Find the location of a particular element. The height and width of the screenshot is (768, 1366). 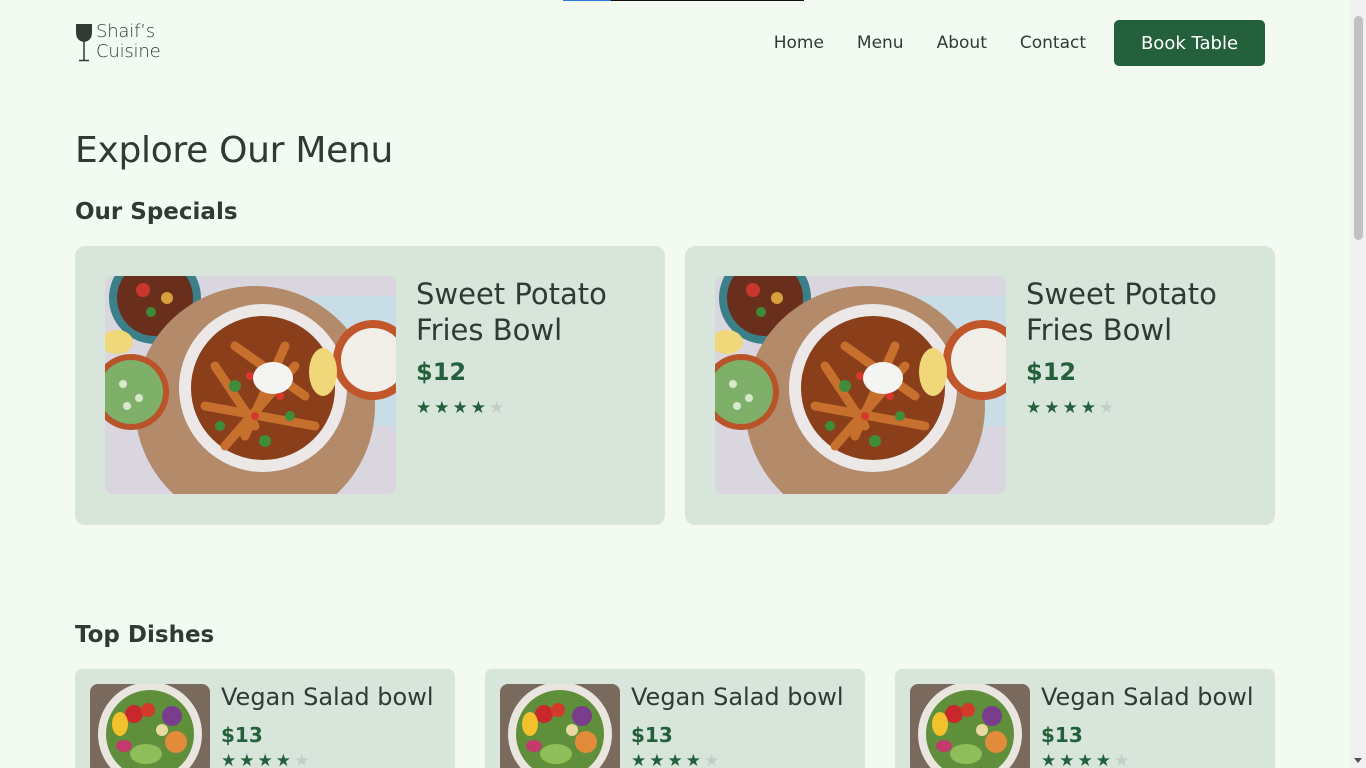

scrollbar-thumb is located at coordinates (1358, 128).